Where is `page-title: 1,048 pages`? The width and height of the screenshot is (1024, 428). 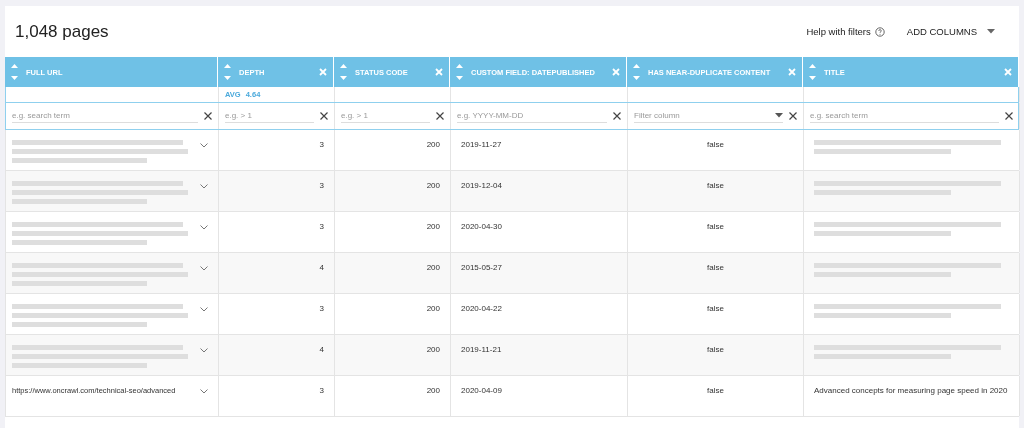
page-title: 1,048 pages is located at coordinates (62, 31).